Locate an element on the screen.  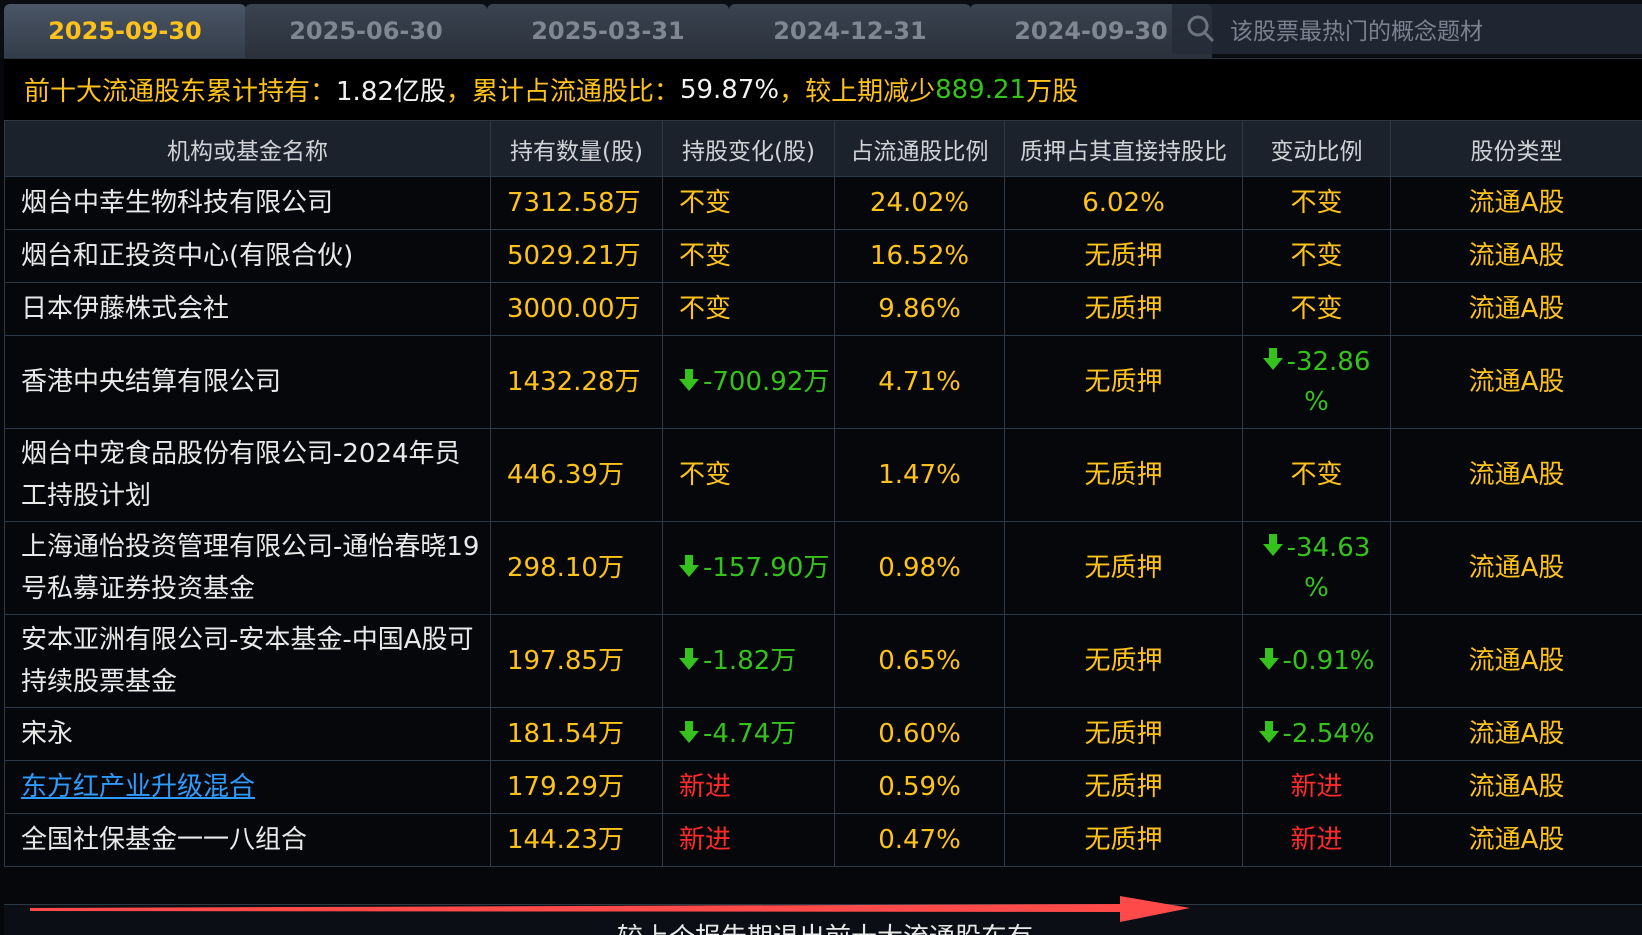
cell-change: -1.82万 is located at coordinates (749, 661).